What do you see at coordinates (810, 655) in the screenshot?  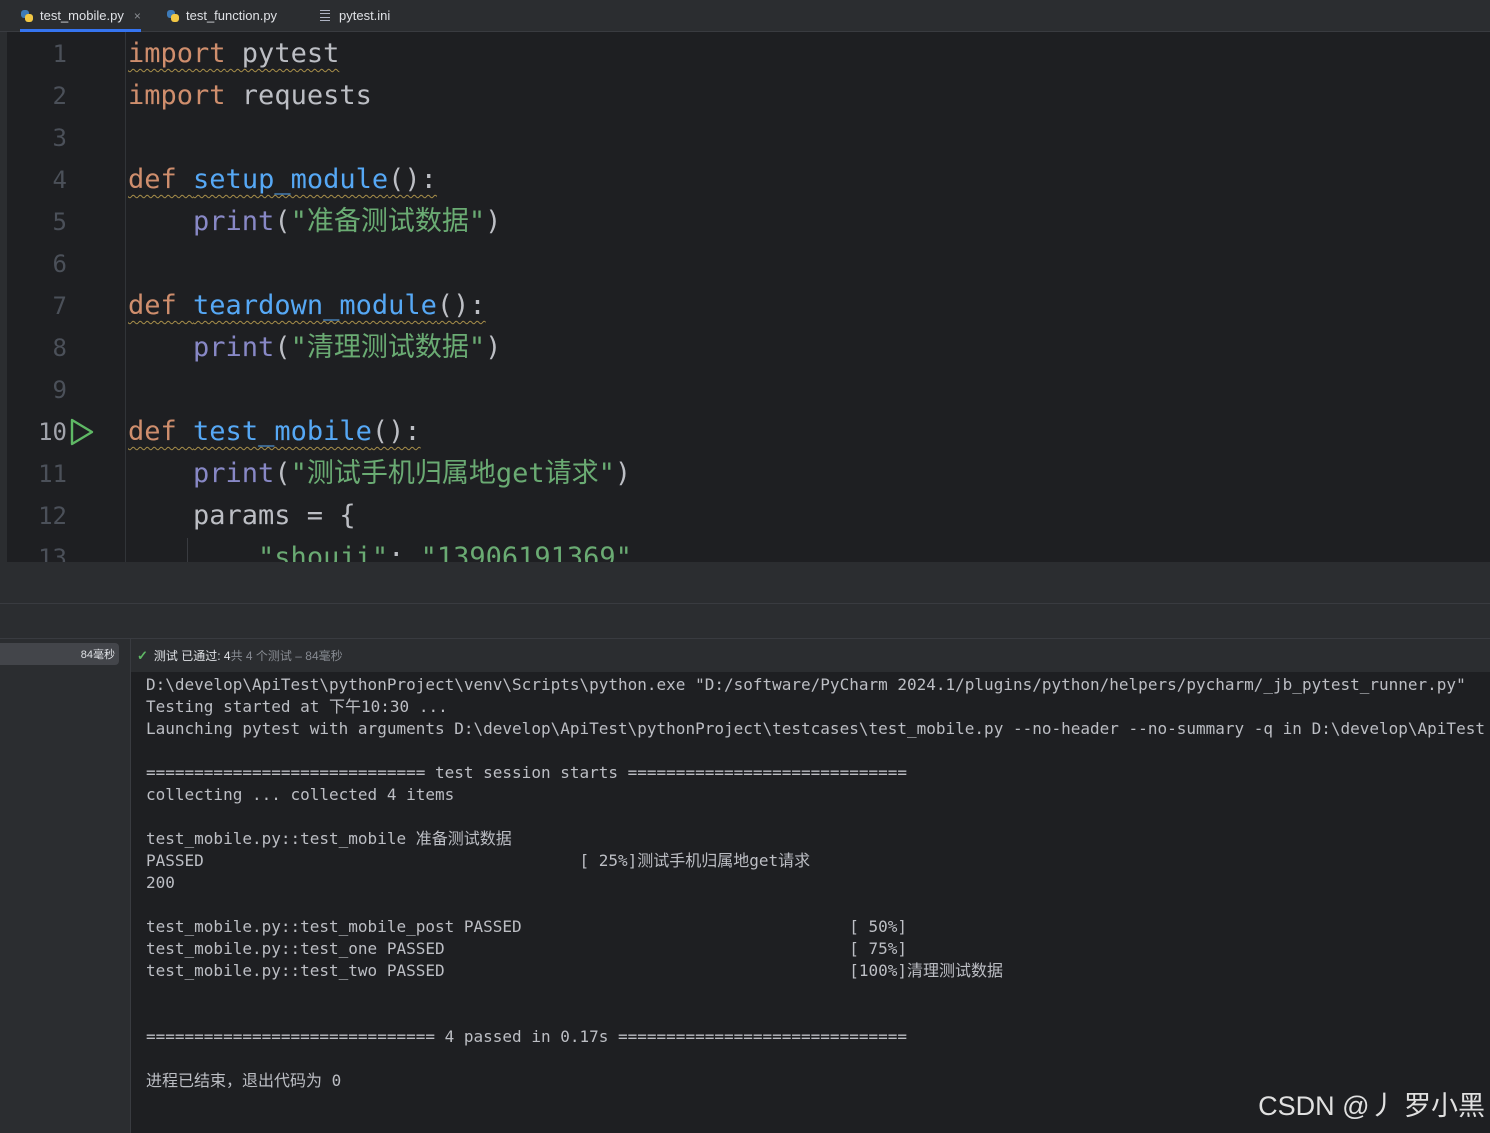 I see `test-status-bar: ✓ 测试 已通过: 4 共 4 个测试 – 84毫秒` at bounding box center [810, 655].